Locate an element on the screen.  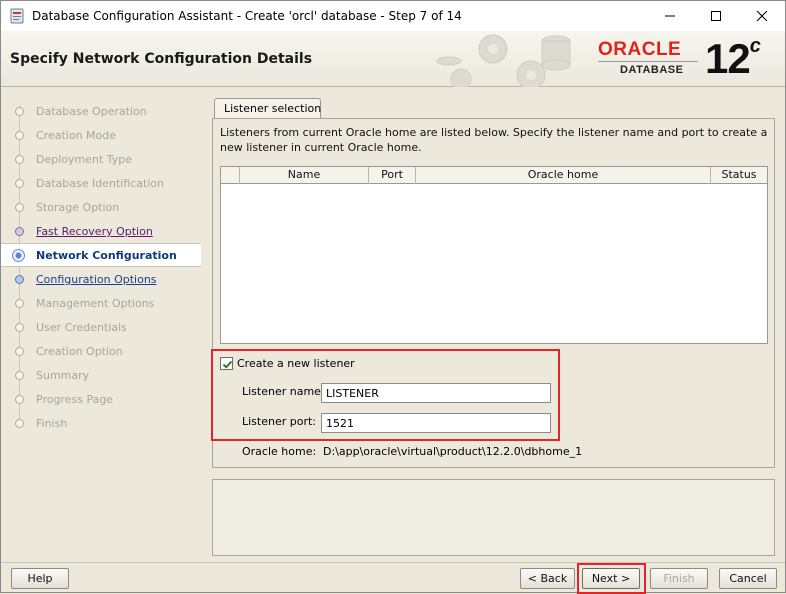
tab-label: Listener selection is located at coordinates (273, 108).